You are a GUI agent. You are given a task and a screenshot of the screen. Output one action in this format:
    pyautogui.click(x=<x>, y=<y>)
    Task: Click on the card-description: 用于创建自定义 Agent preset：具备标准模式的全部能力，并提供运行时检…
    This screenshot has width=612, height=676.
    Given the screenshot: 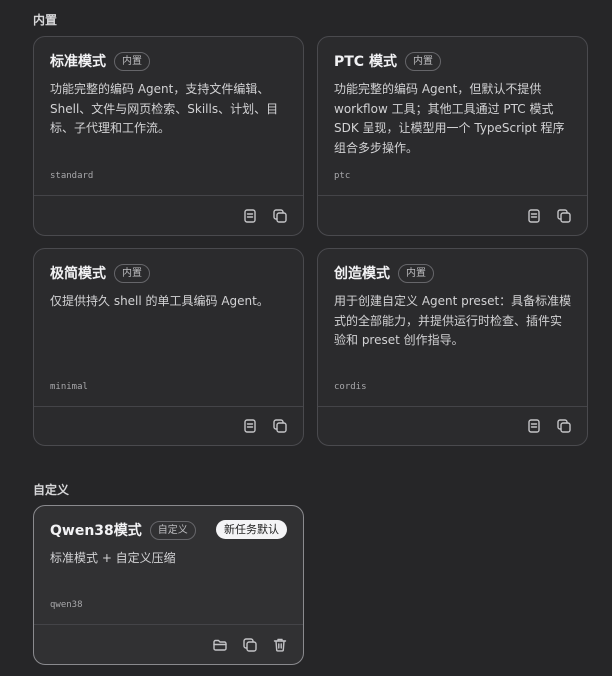 What is the action you would take?
    pyautogui.click(x=453, y=320)
    